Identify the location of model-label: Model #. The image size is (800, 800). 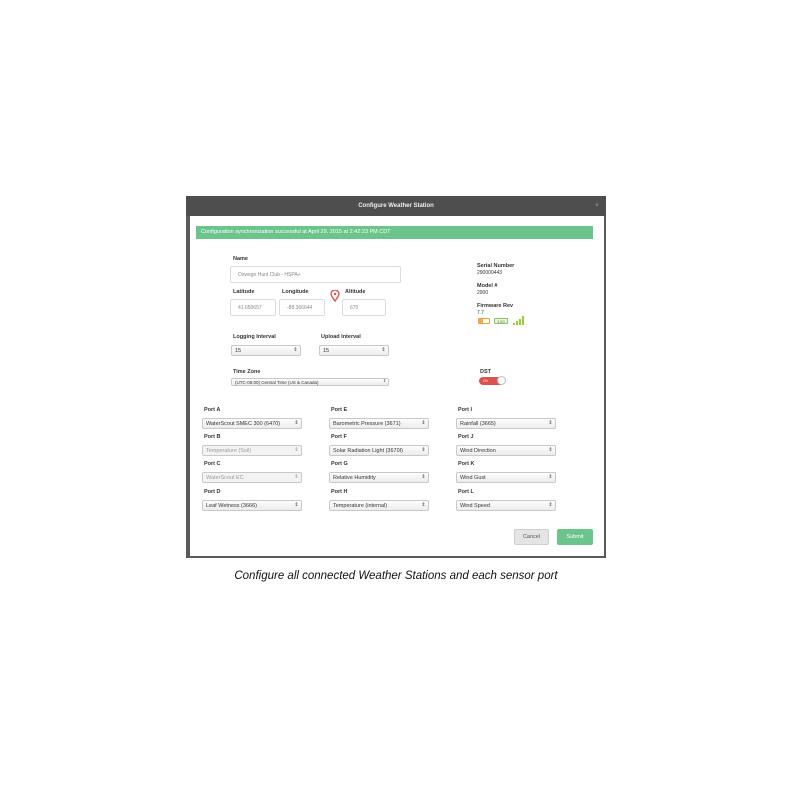
(487, 286).